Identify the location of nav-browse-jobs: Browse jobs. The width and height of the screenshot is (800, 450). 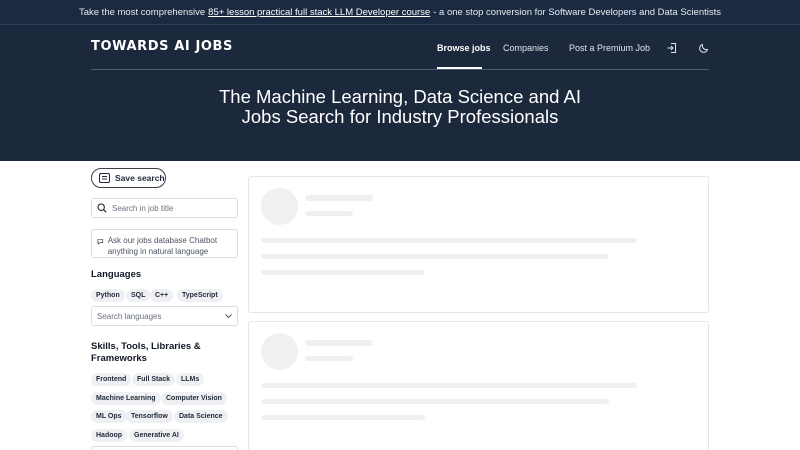
(464, 48).